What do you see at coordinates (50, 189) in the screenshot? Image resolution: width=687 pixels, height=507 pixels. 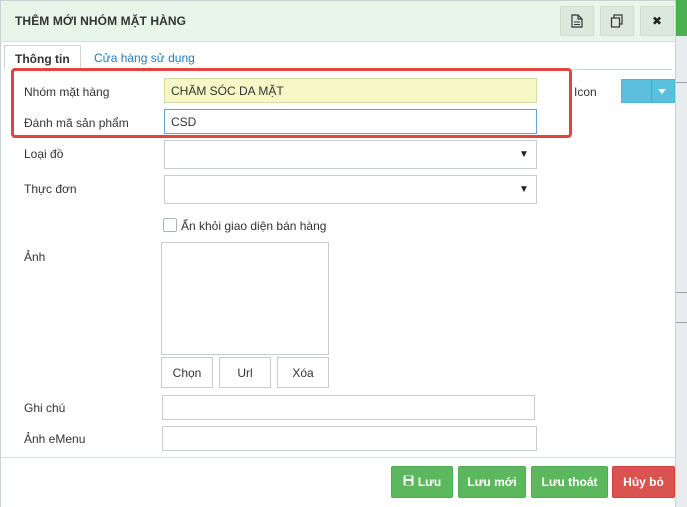 I see `menu-label: Thực đơn` at bounding box center [50, 189].